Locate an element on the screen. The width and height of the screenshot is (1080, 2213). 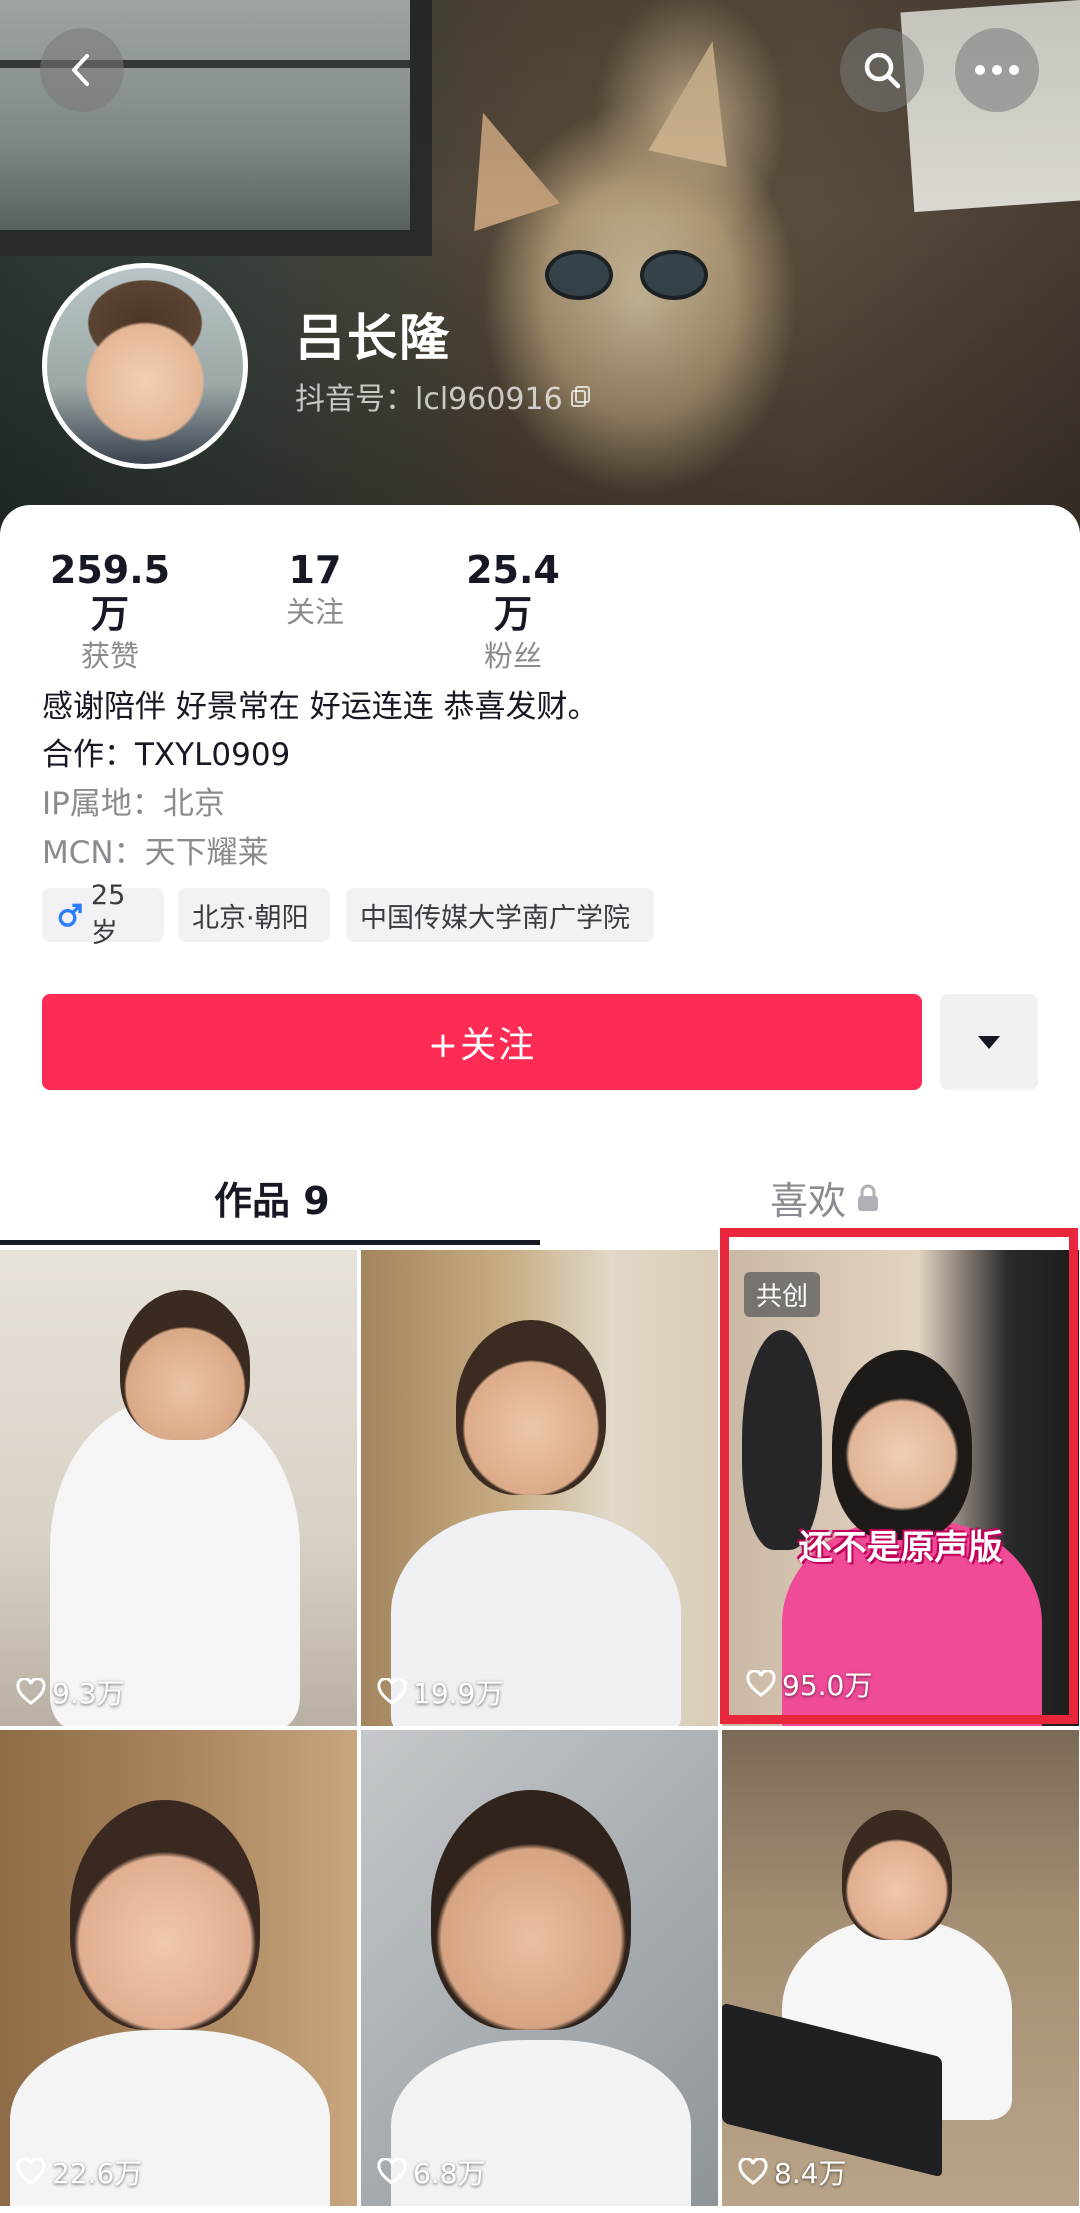
bio-mcn: MCN：天下耀莱 is located at coordinates (155, 853).